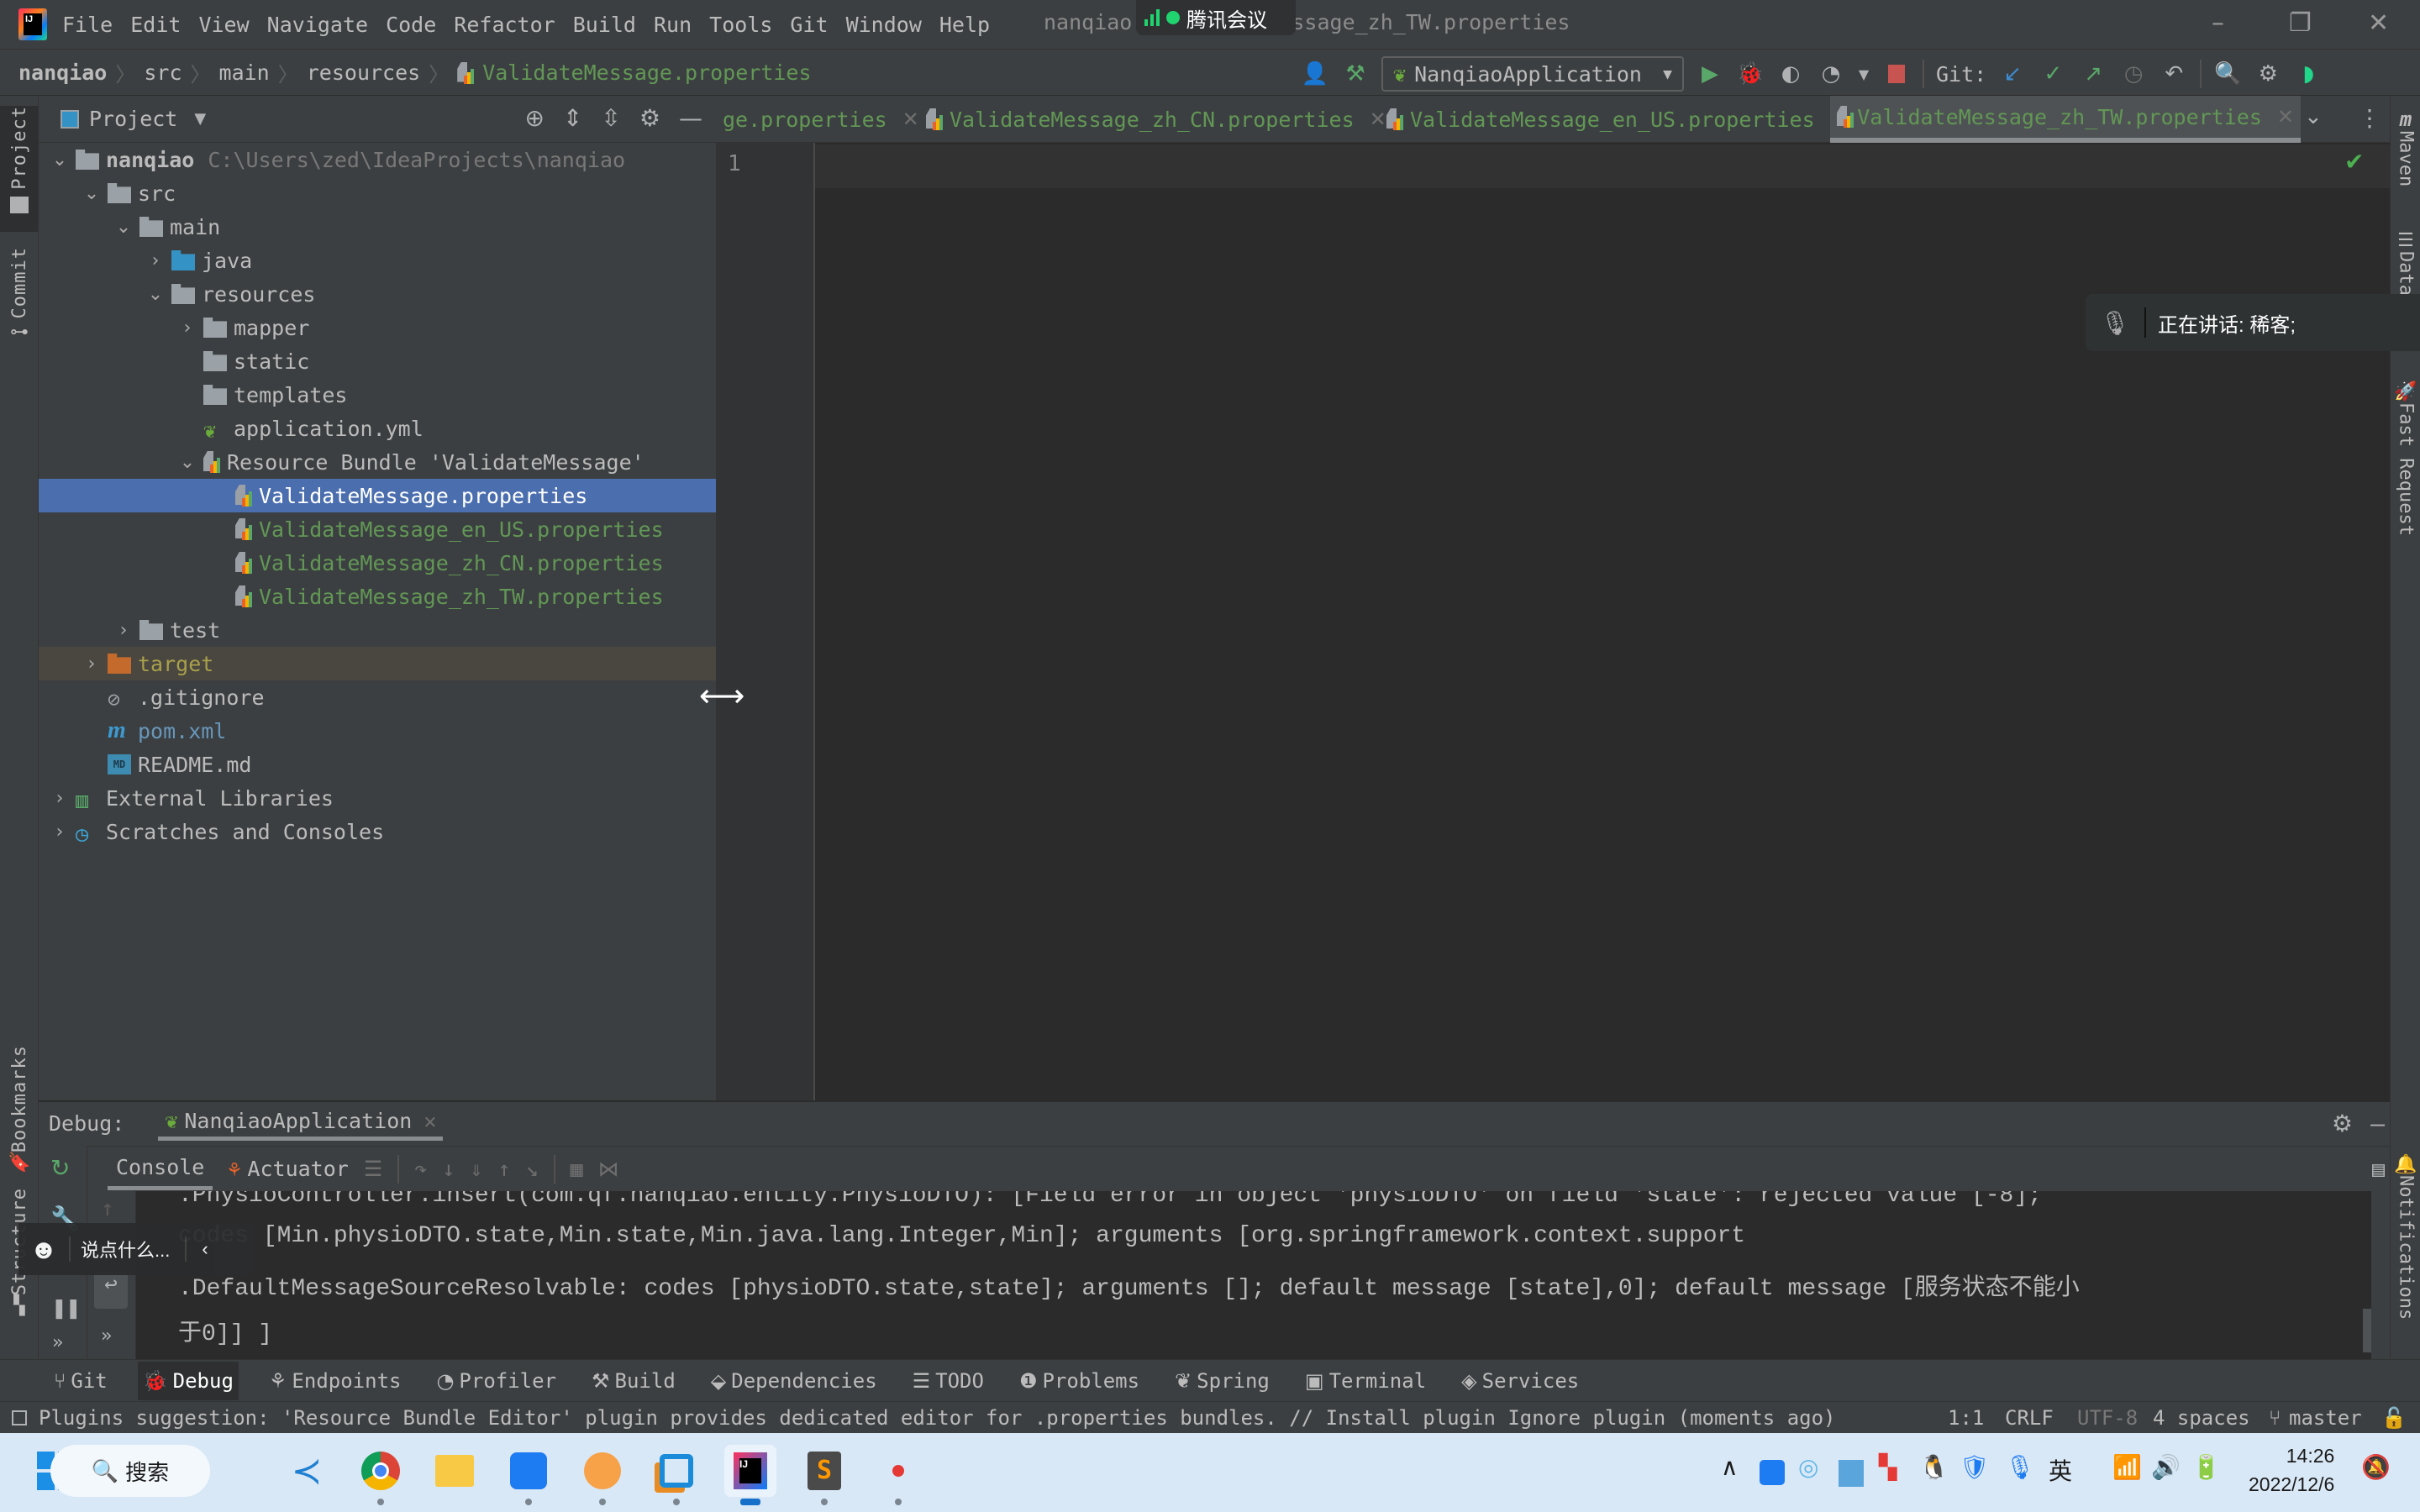 The width and height of the screenshot is (2420, 1512). What do you see at coordinates (363, 72) in the screenshot?
I see `breadcrumb-item: resources` at bounding box center [363, 72].